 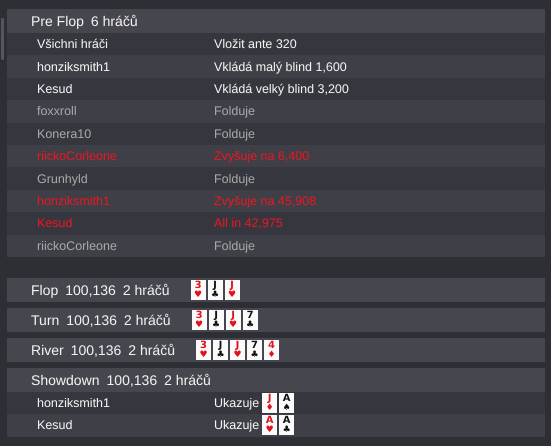 I want to click on street-name: Turn, so click(x=45, y=320).